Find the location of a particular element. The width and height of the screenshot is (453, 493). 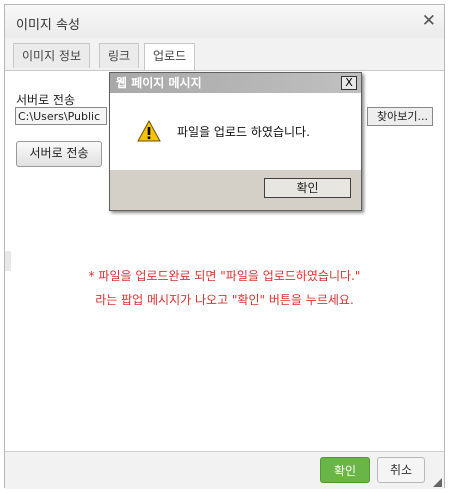

tab-image-info: 이미지 정보 is located at coordinates (52, 55).